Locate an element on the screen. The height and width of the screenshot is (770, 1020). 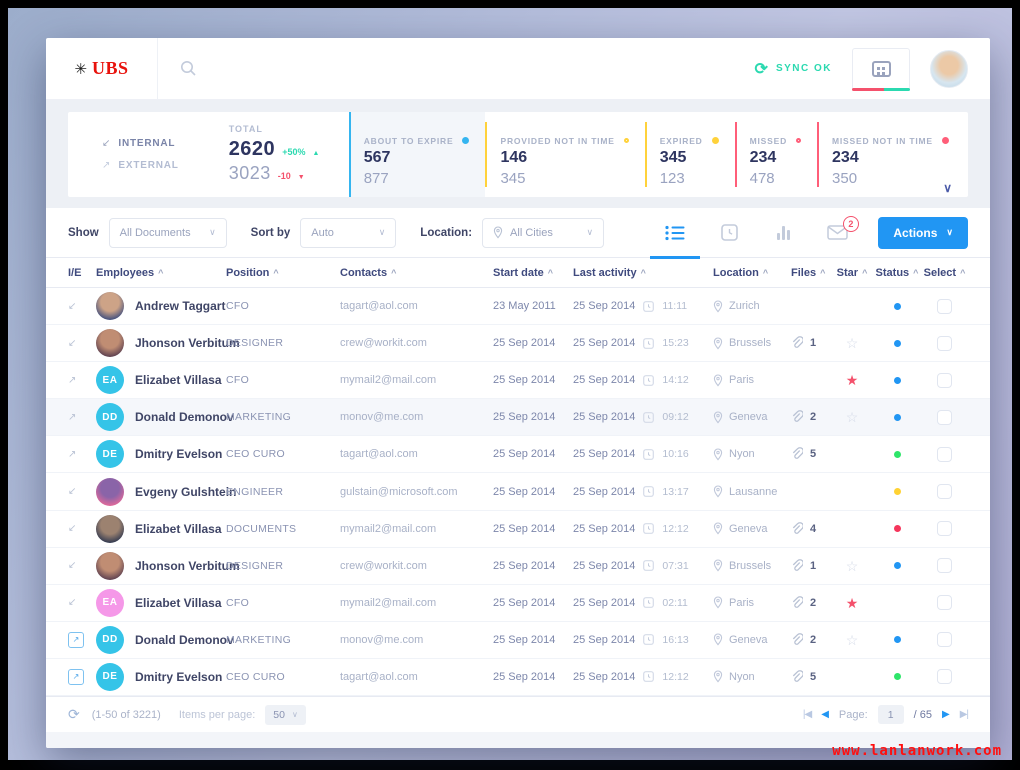
contact-email: crew@workit.com is located at coordinates (383, 343).